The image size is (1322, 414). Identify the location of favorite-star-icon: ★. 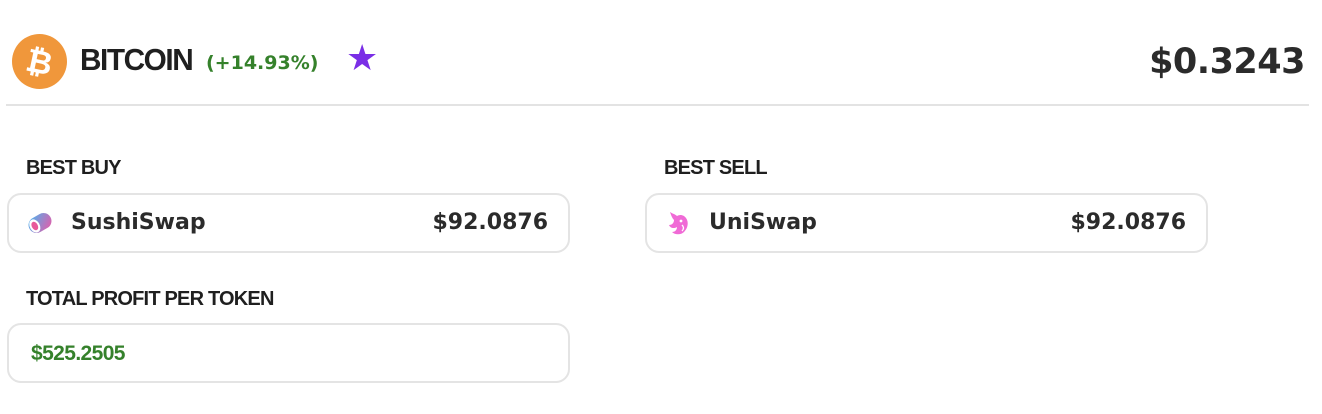
(362, 59).